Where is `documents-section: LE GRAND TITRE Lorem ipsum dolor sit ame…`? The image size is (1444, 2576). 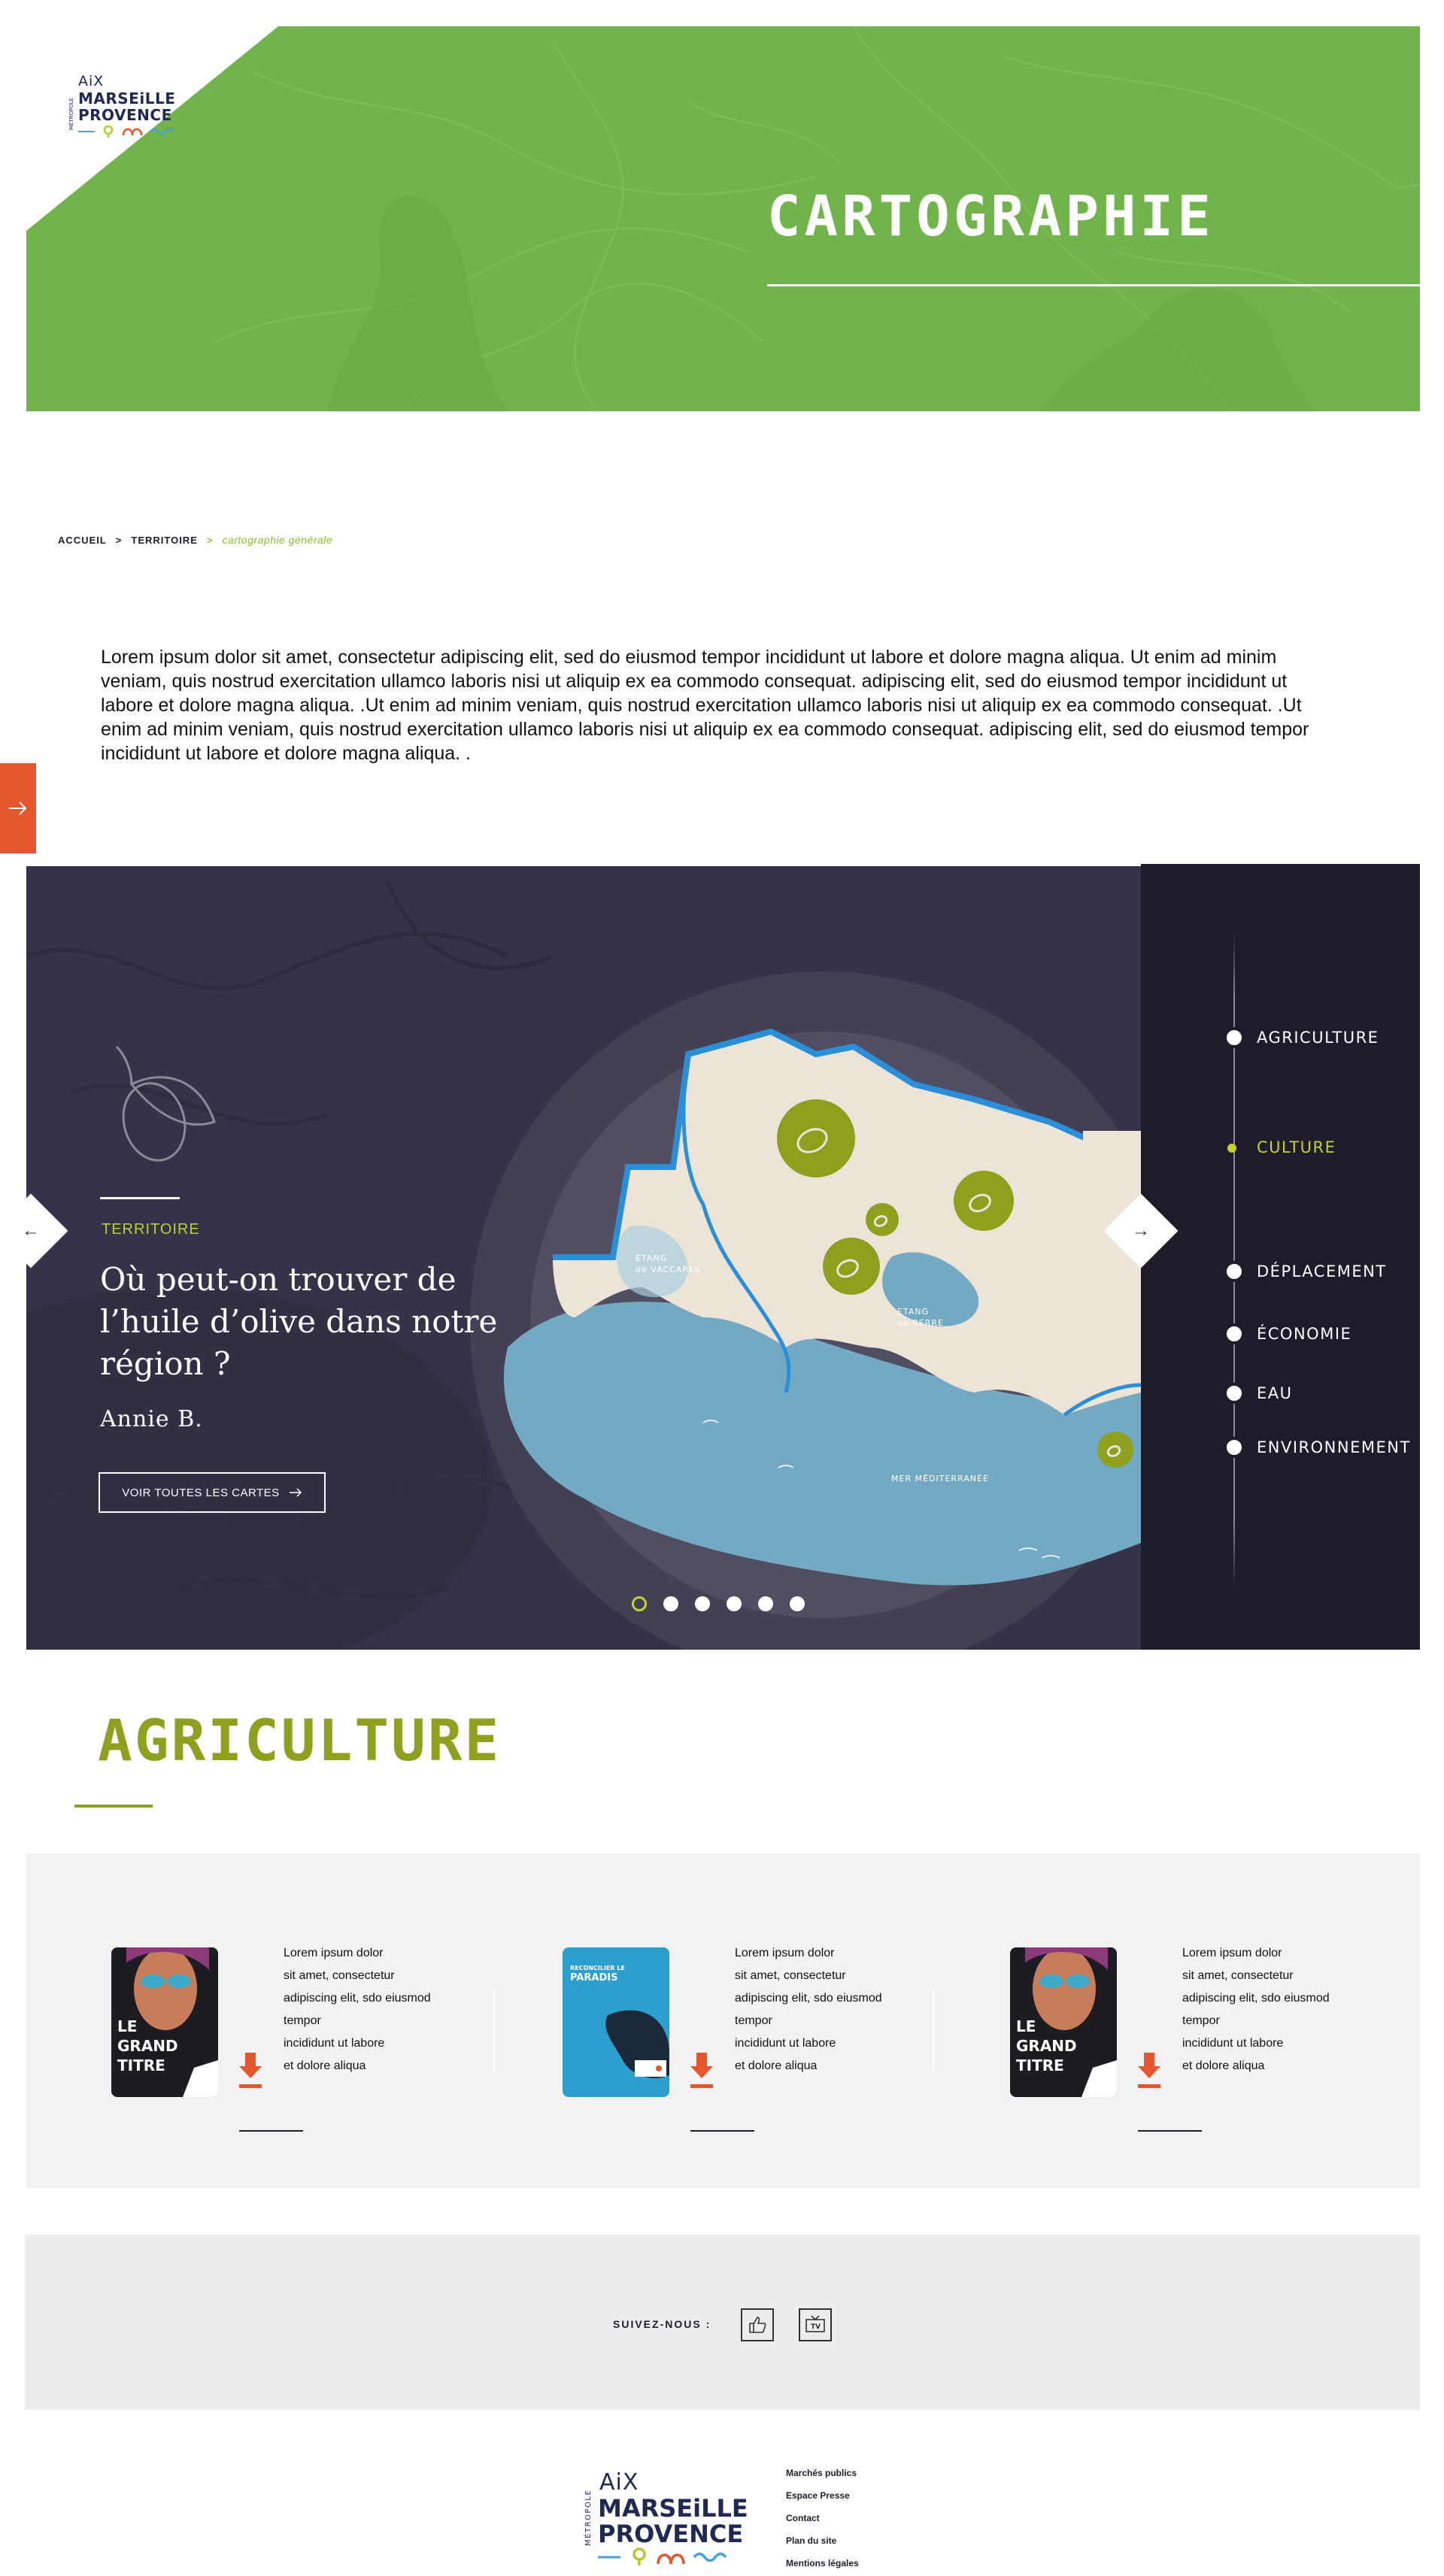 documents-section: LE GRAND TITRE Lorem ipsum dolor sit ame… is located at coordinates (723, 2020).